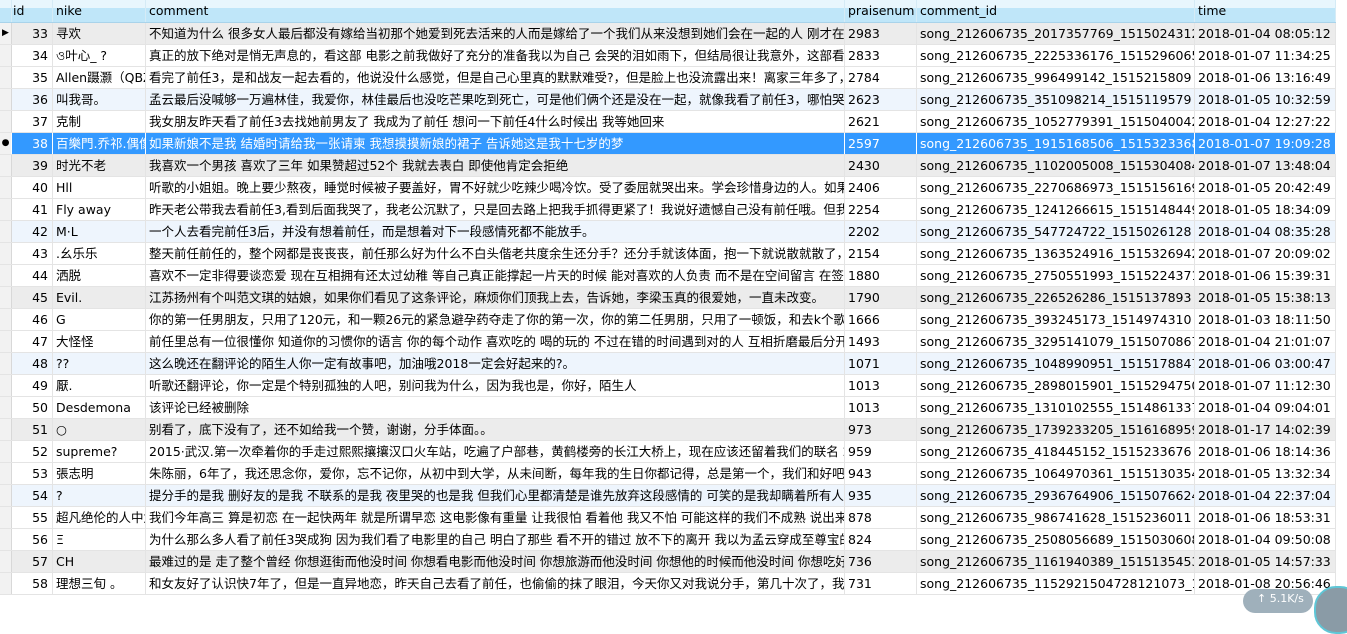 Image resolution: width=1347 pixels, height=634 pixels. What do you see at coordinates (32, 429) in the screenshot?
I see `cell-id: 51` at bounding box center [32, 429].